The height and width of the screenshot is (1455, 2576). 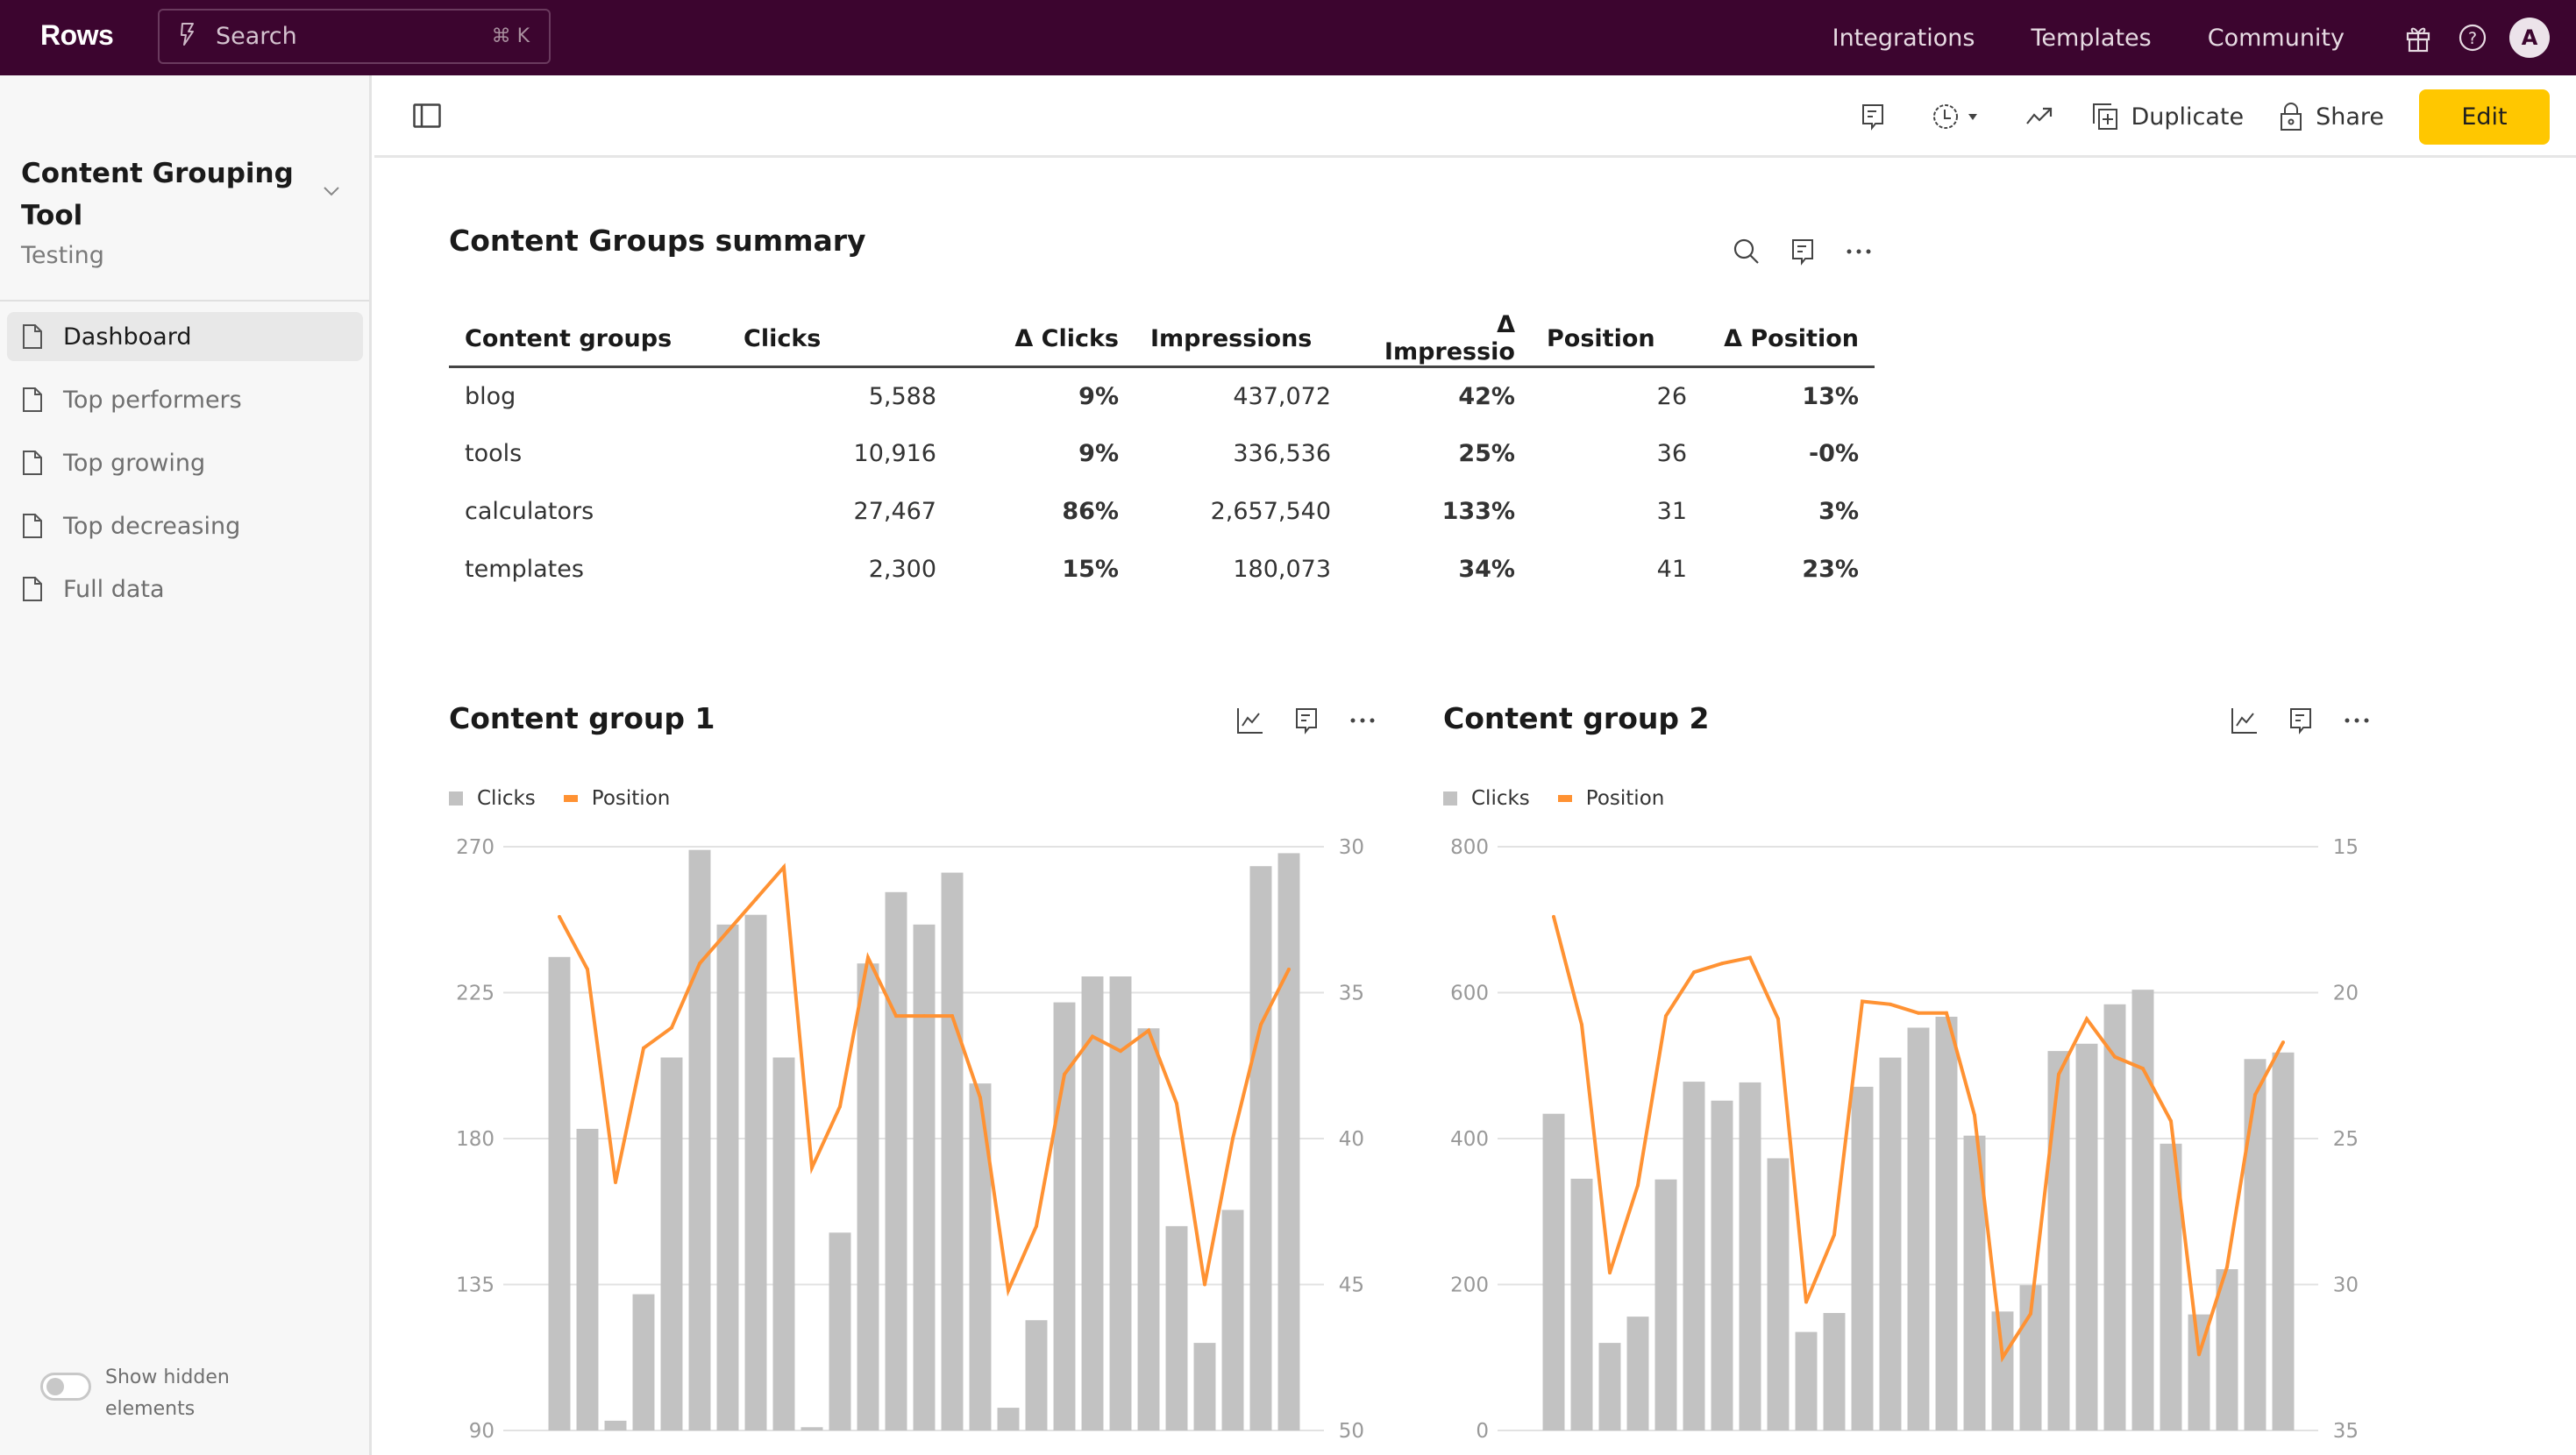 I want to click on line-chart-icon, so click(x=1250, y=720).